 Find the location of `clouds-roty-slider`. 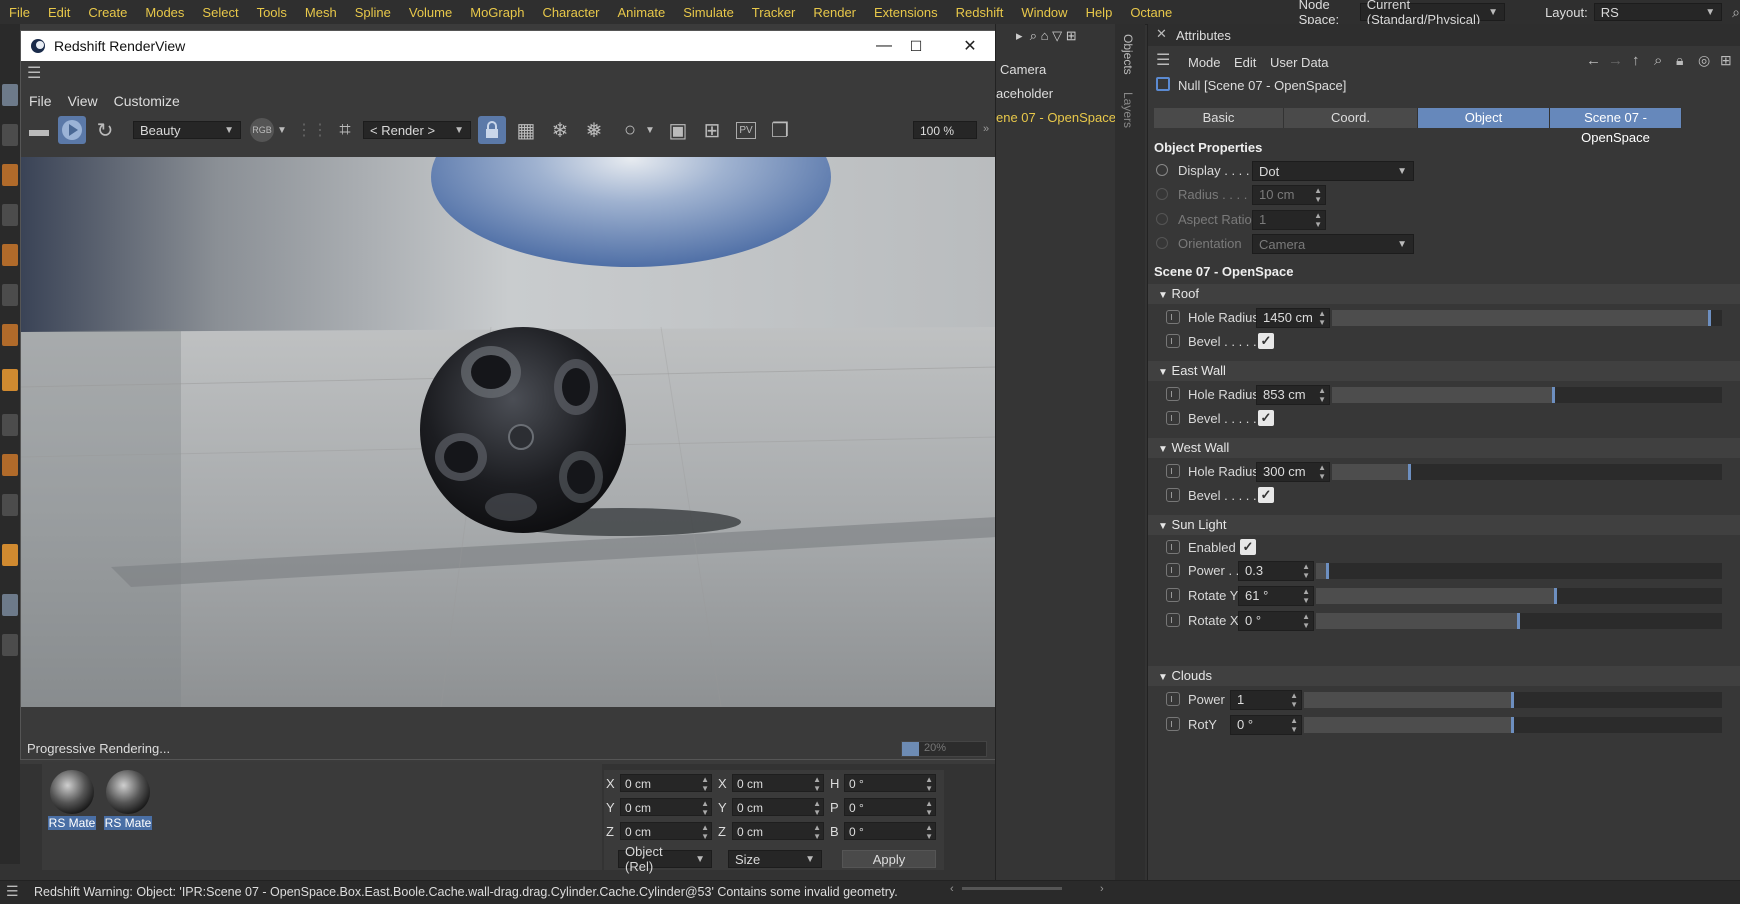

clouds-roty-slider is located at coordinates (1513, 725).